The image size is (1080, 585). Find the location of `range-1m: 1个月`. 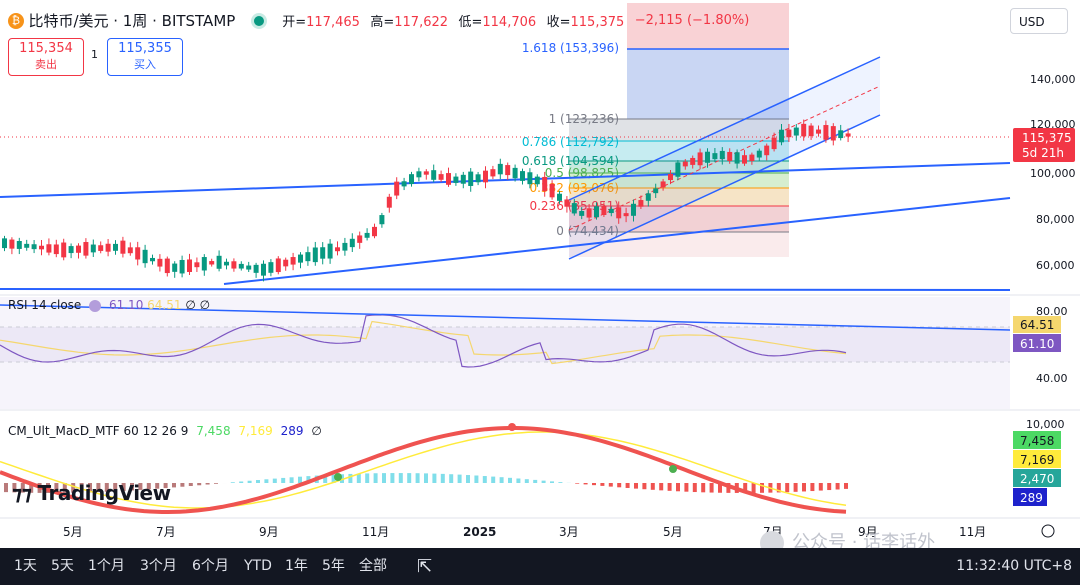

range-1m: 1个月 is located at coordinates (106, 566).